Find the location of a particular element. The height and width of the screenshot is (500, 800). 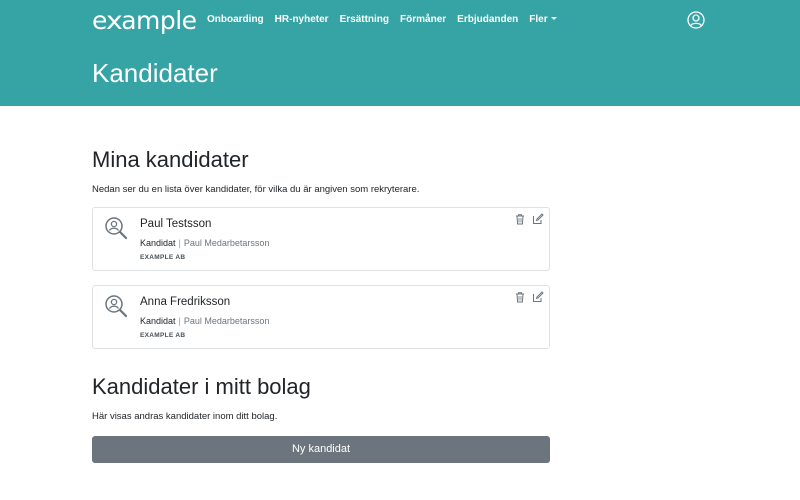

new-candidate-button: Ny kandidat is located at coordinates (321, 449).